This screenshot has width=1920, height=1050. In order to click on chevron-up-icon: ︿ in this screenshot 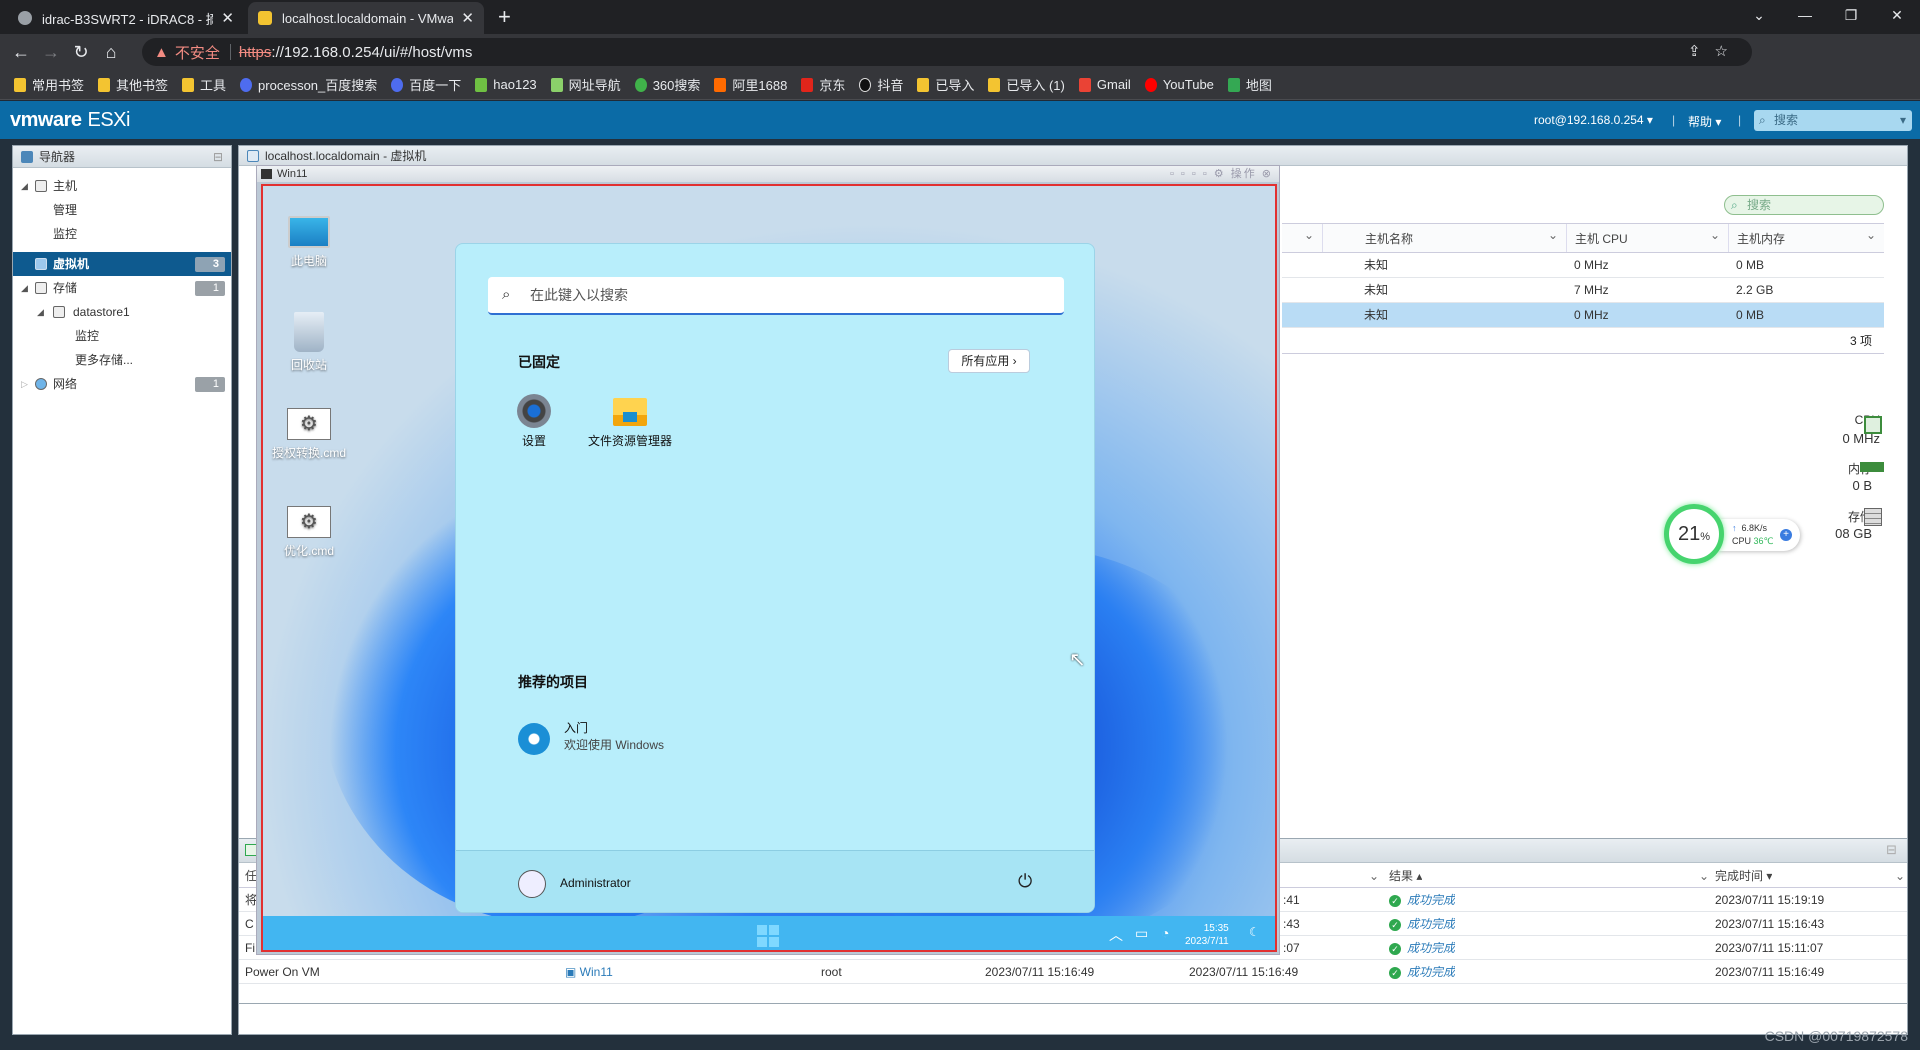, I will do `click(1116, 935)`.